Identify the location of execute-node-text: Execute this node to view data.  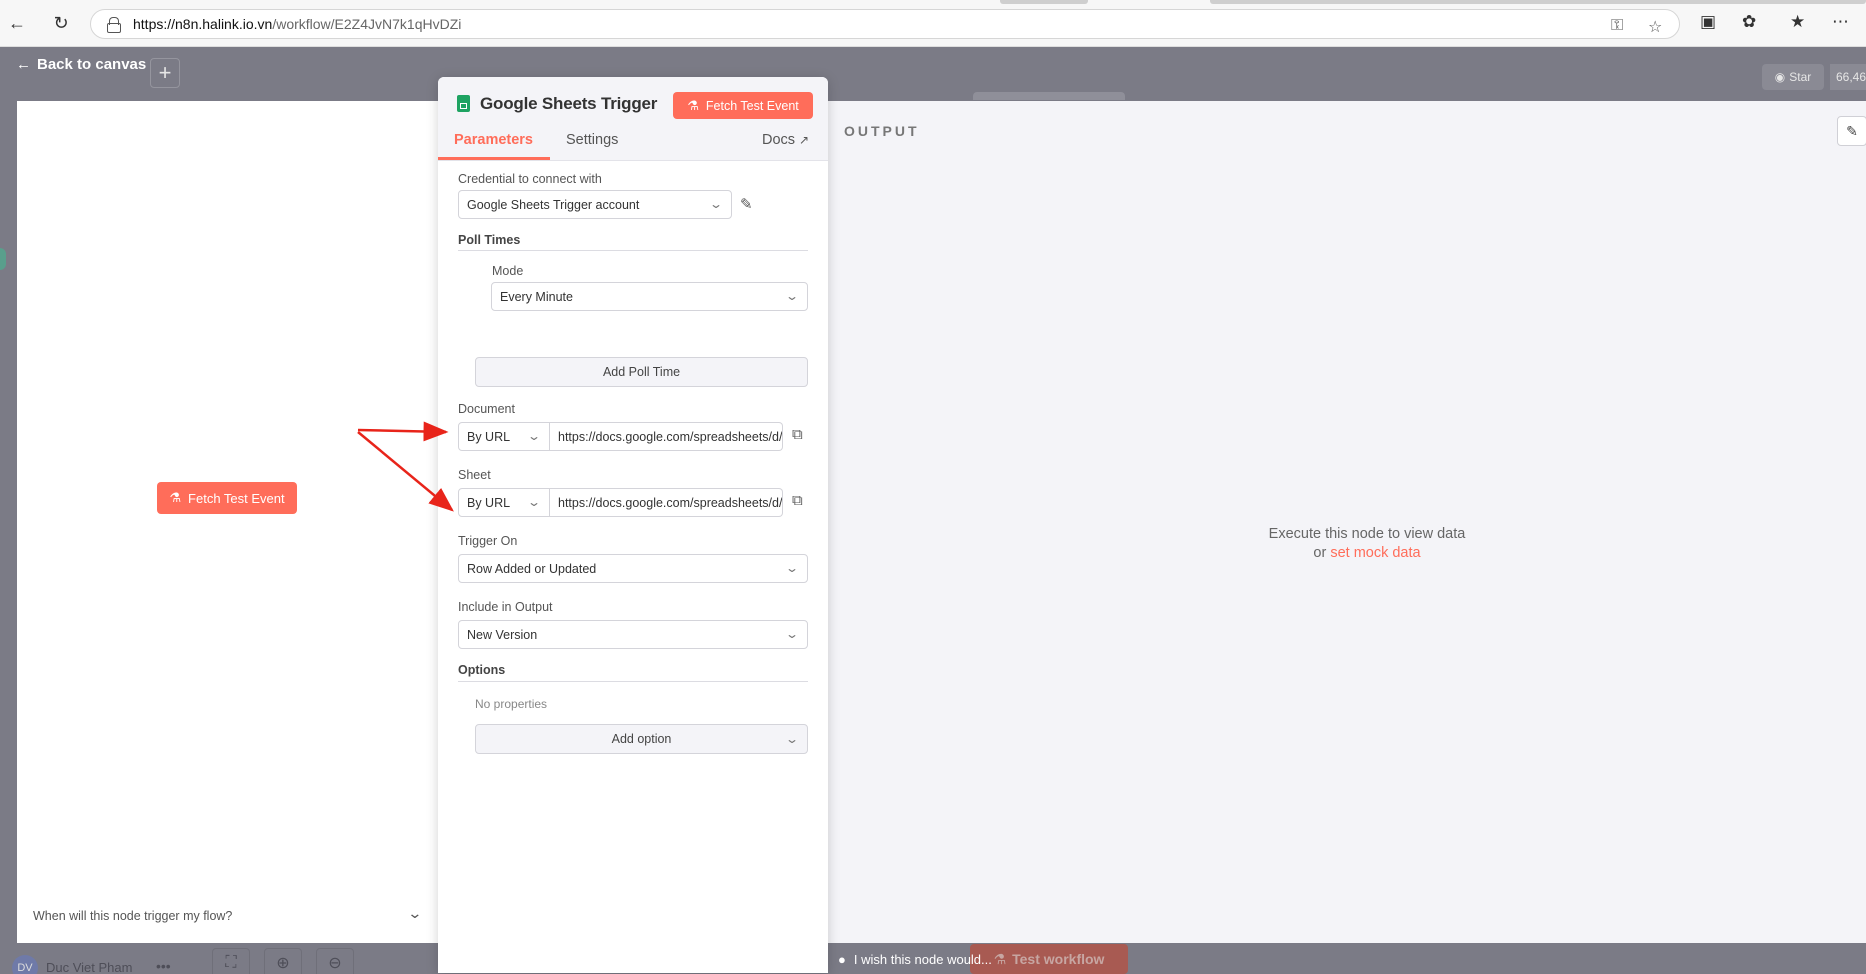
(1367, 534).